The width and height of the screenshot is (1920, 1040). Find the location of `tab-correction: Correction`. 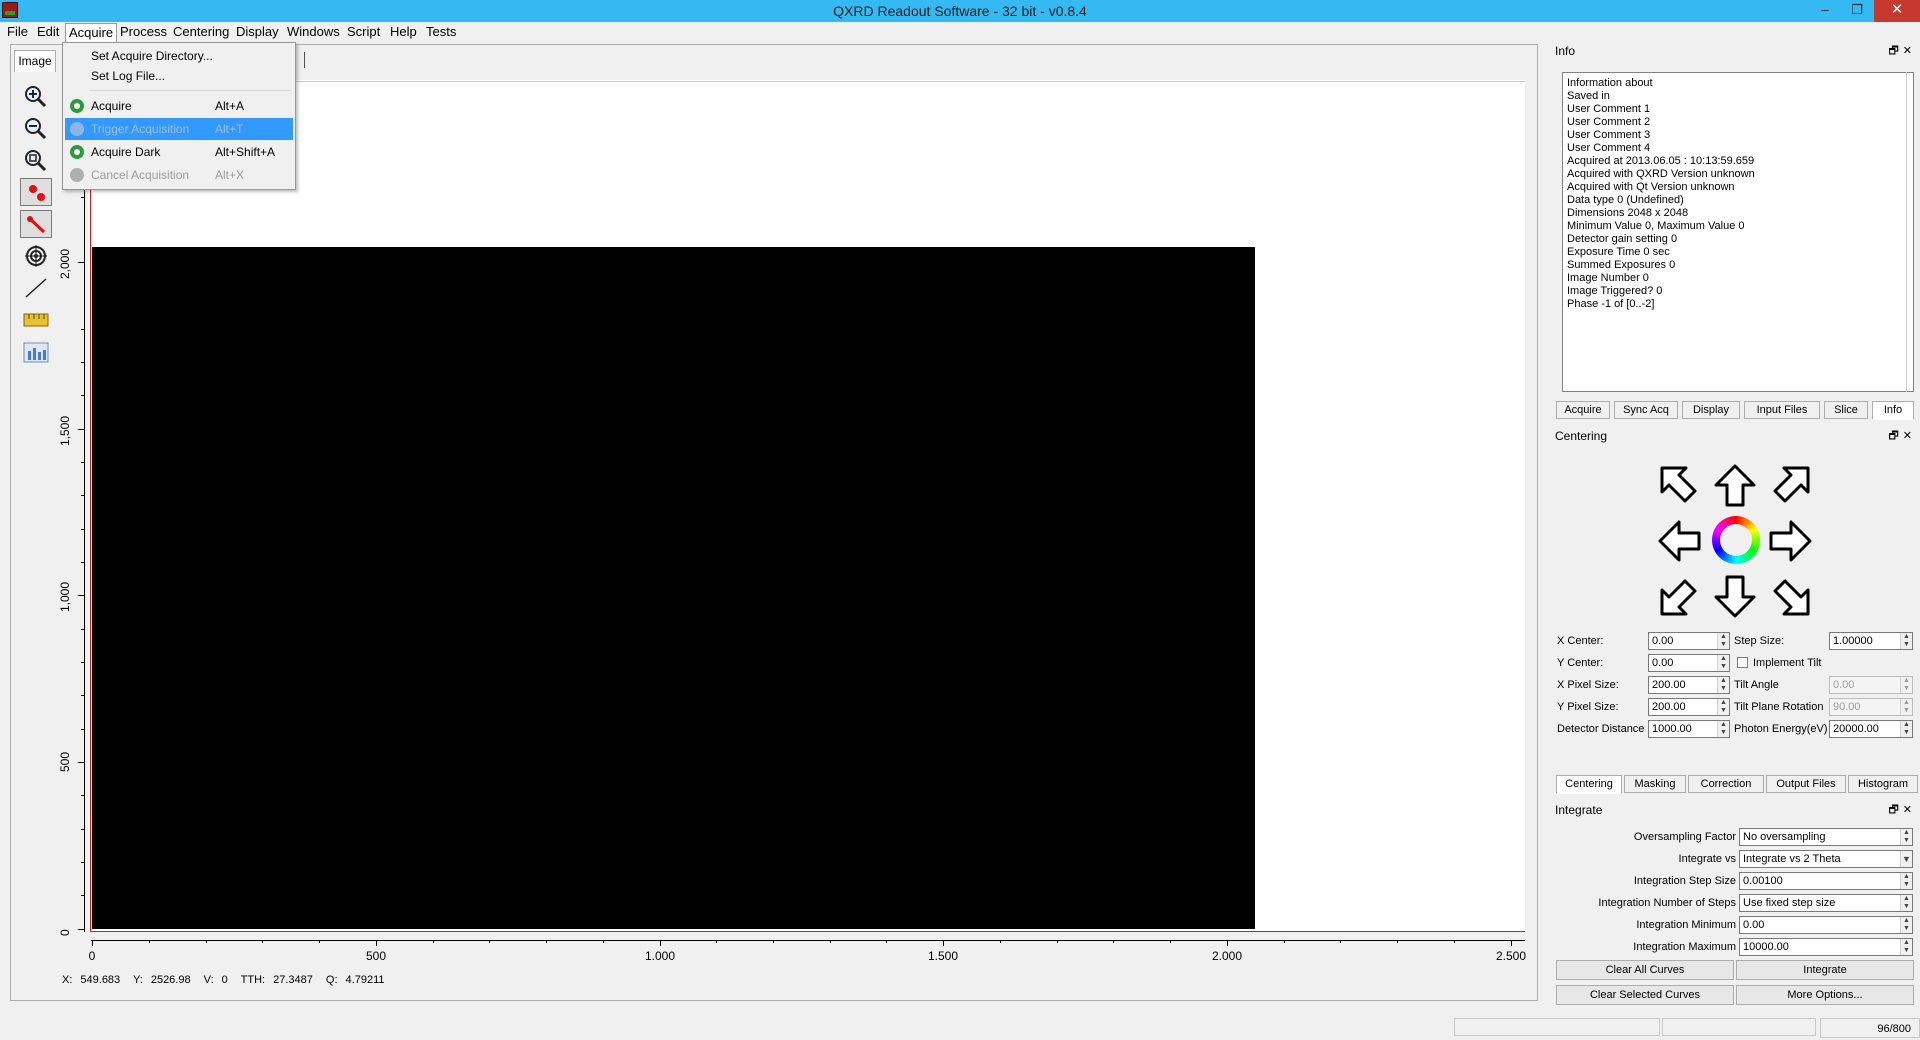

tab-correction: Correction is located at coordinates (1726, 784).